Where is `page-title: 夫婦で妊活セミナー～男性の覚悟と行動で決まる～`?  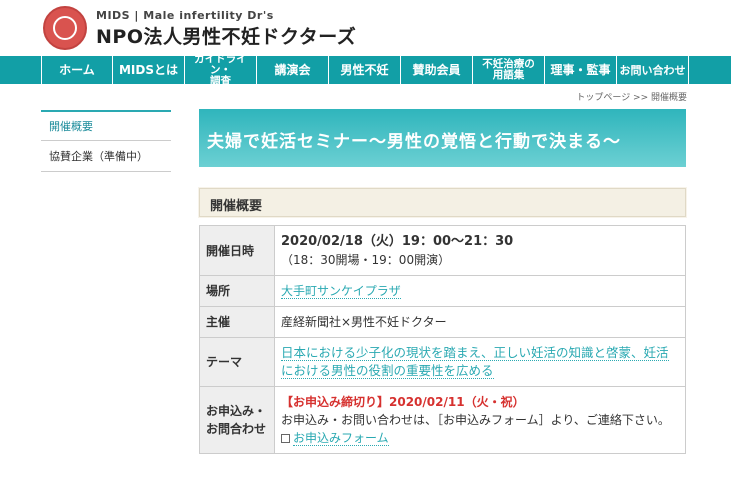 page-title: 夫婦で妊活セミナー～男性の覚悟と行動で決まる～ is located at coordinates (414, 142).